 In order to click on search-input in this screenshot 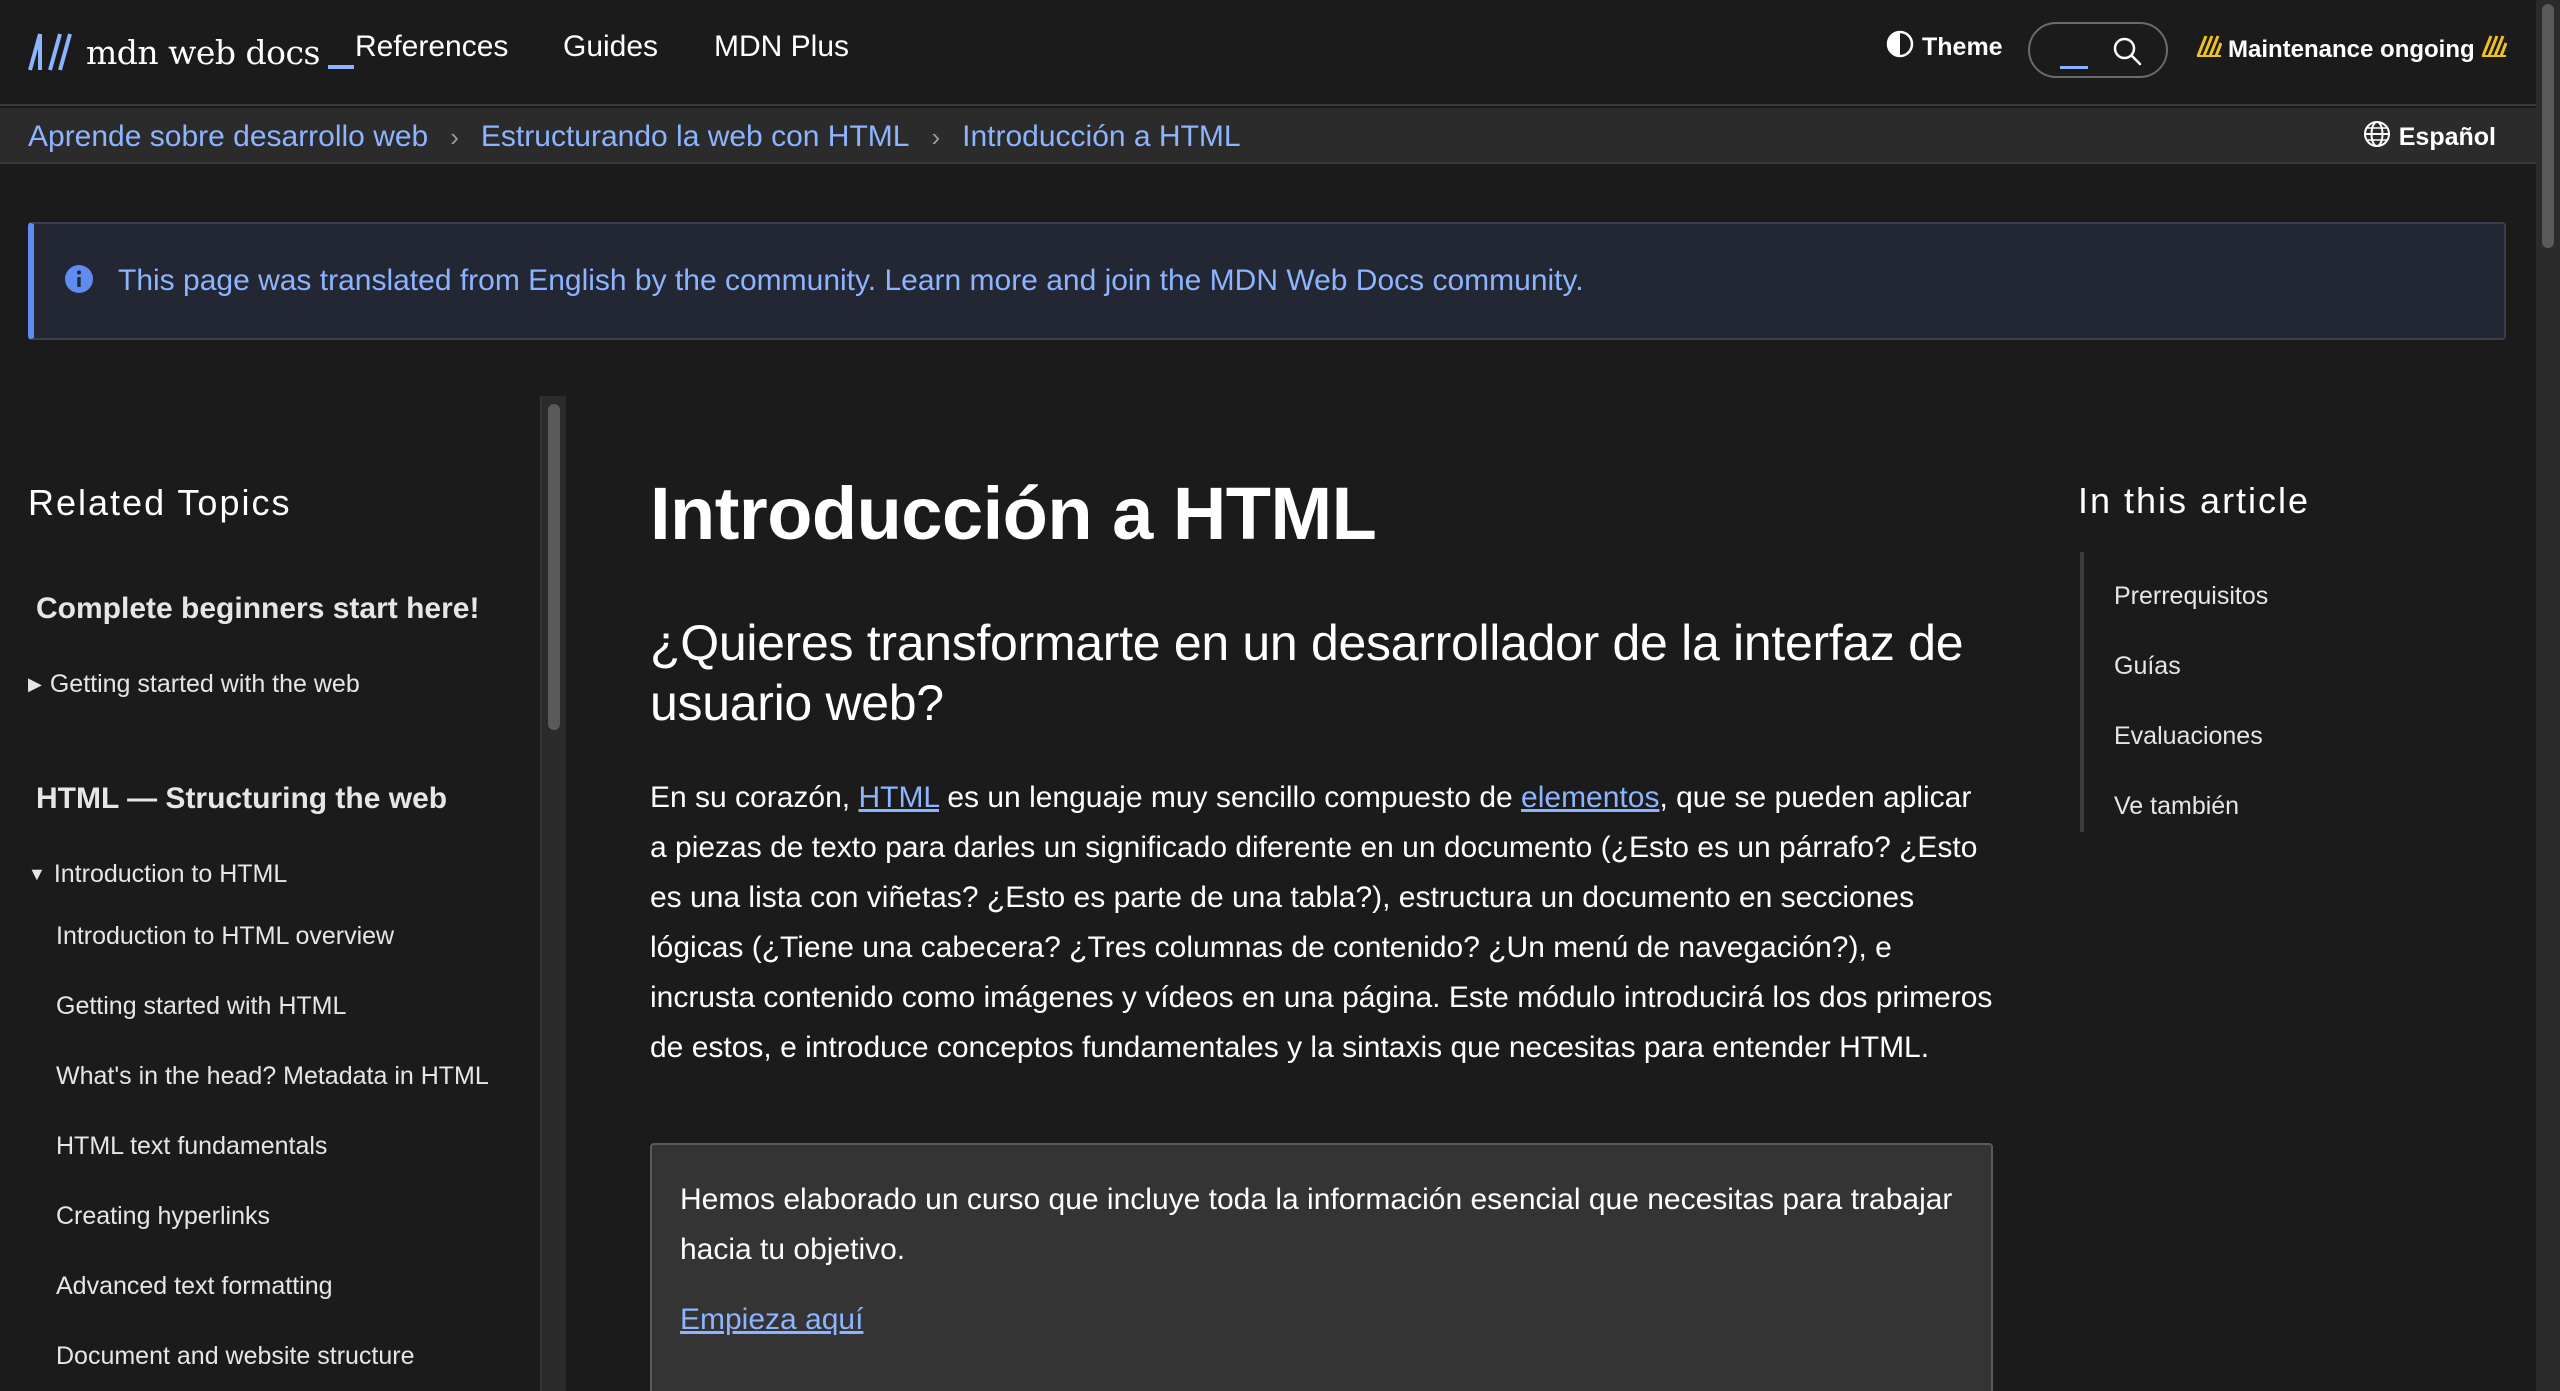, I will do `click(2085, 51)`.